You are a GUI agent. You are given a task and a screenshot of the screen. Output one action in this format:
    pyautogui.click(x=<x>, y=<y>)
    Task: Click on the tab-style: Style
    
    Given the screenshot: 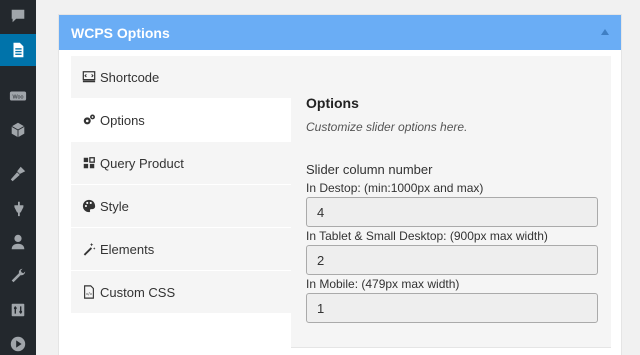 What is the action you would take?
    pyautogui.click(x=181, y=206)
    